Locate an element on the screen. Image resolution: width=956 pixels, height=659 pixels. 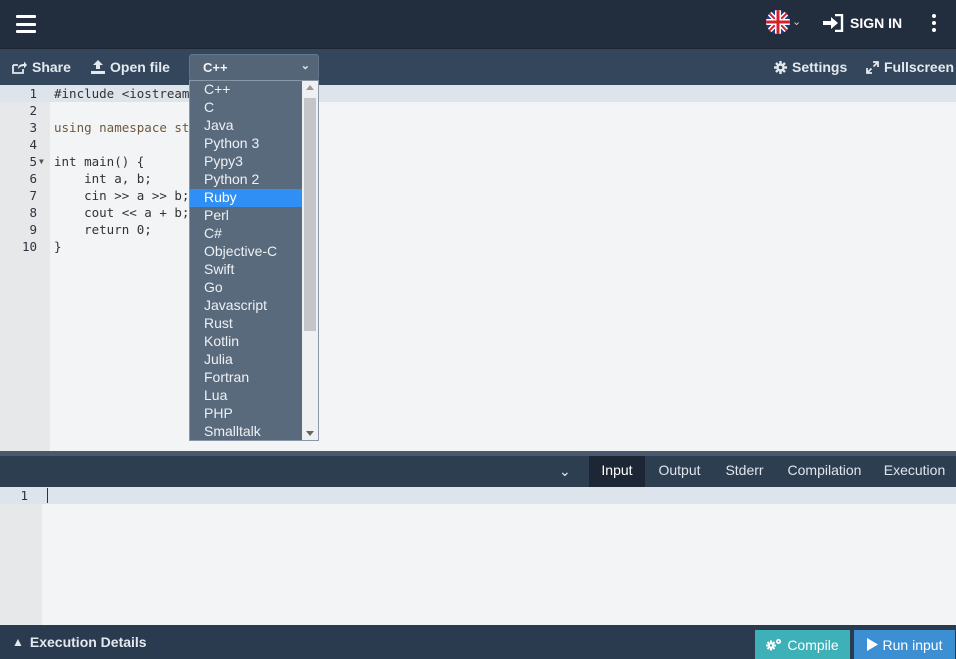
line-number: 10 is located at coordinates (29, 246).